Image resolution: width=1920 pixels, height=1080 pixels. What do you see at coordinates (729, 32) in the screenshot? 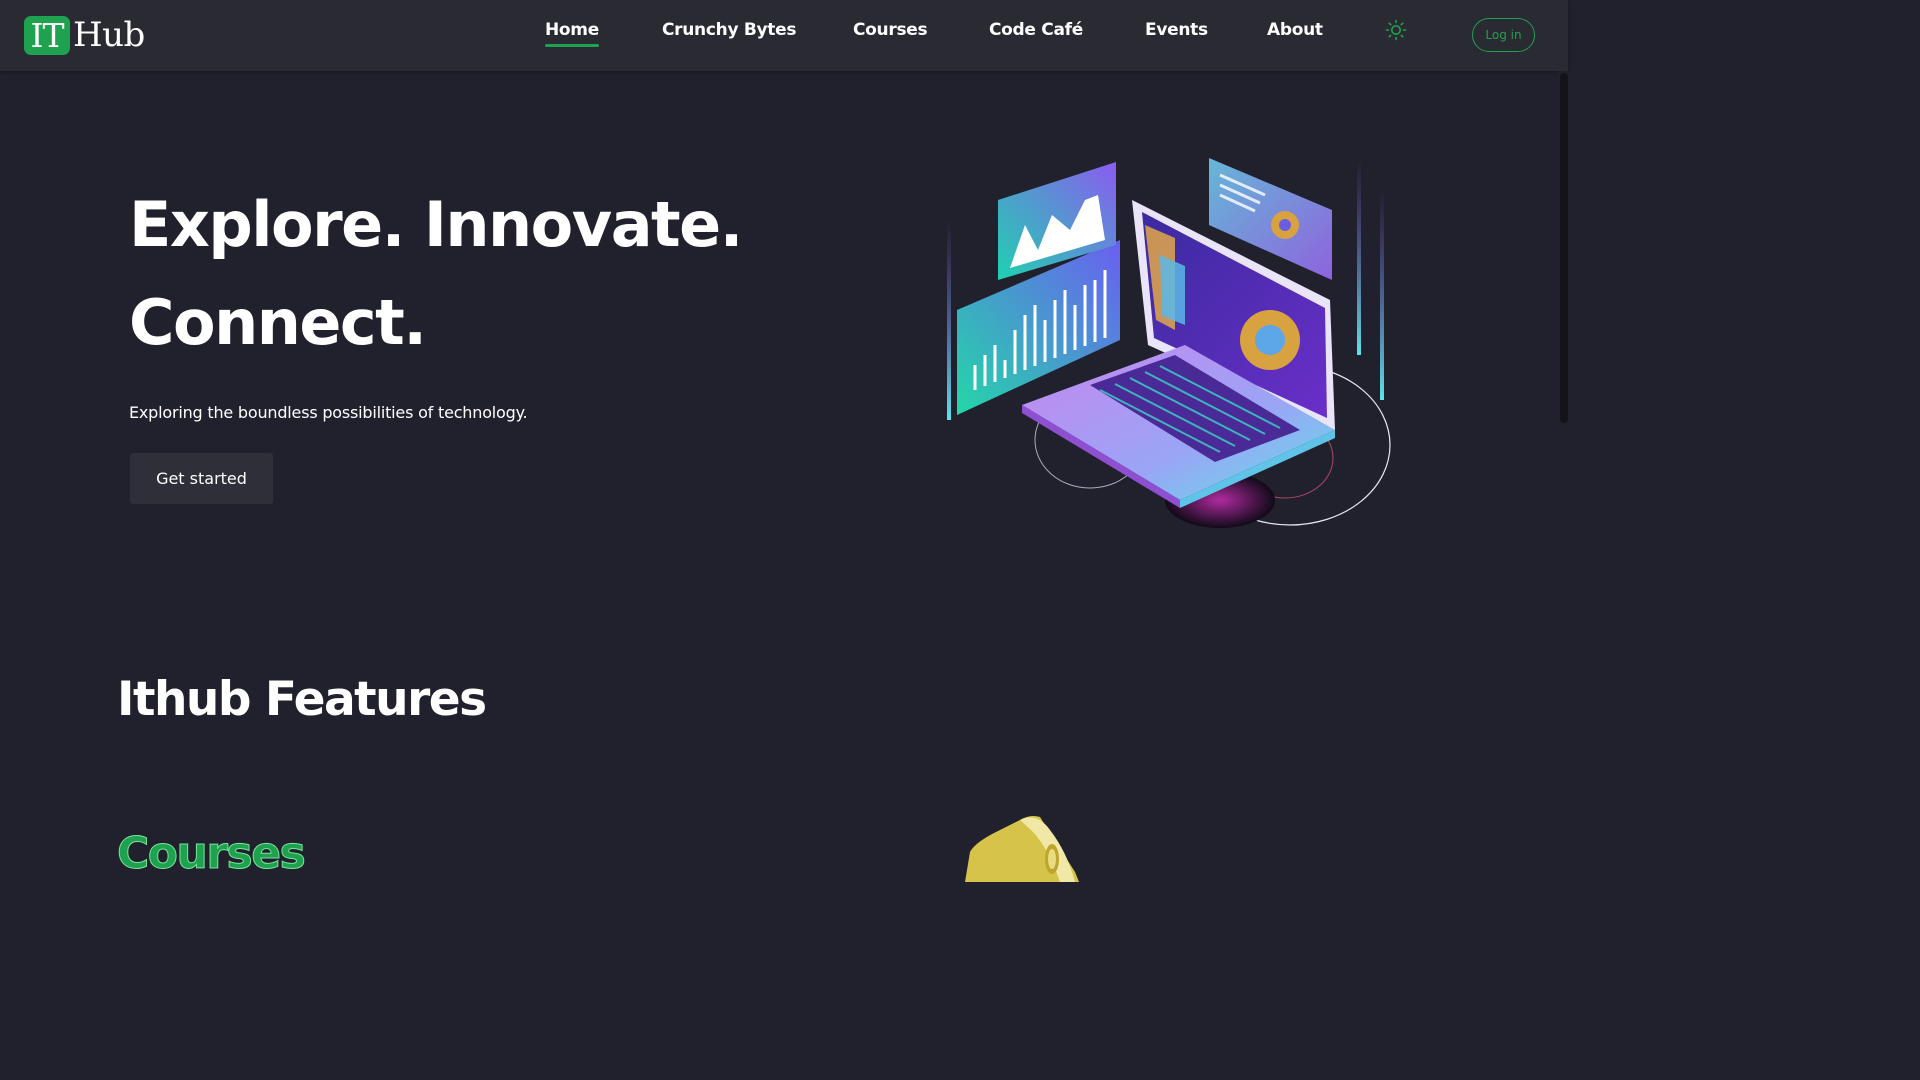
I see `nav-crunchy-bytes: Crunchy Bytes` at bounding box center [729, 32].